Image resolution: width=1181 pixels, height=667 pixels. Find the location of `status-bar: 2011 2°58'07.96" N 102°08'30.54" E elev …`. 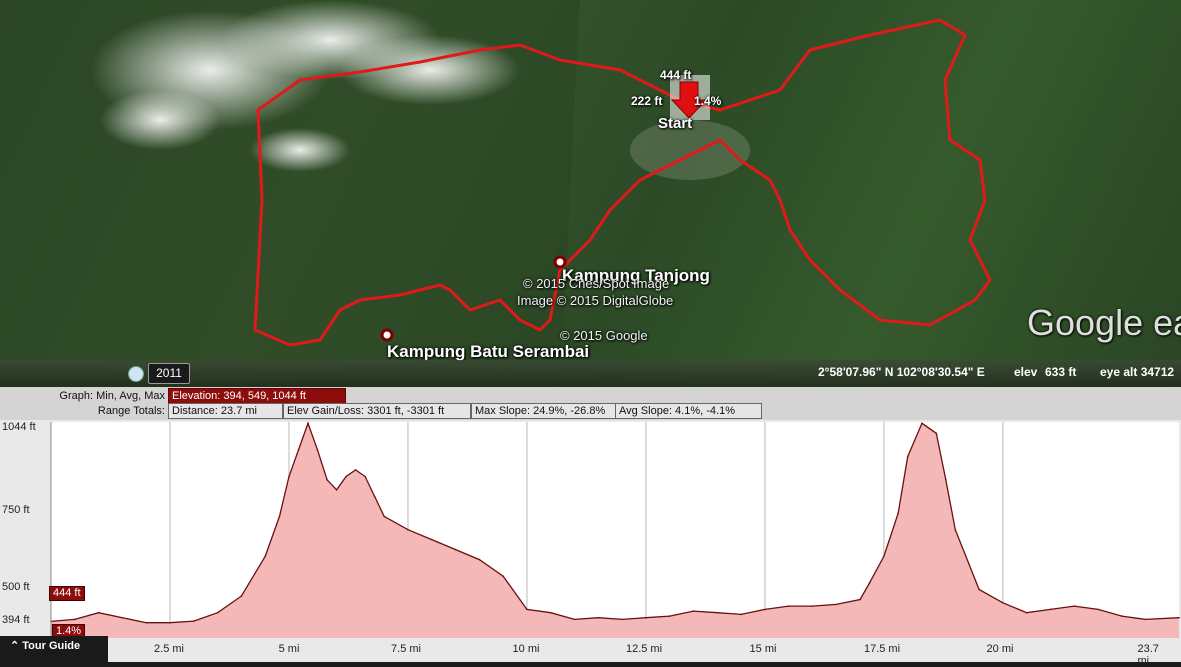

status-bar: 2011 2°58'07.96" N 102°08'30.54" E elev … is located at coordinates (590, 373).